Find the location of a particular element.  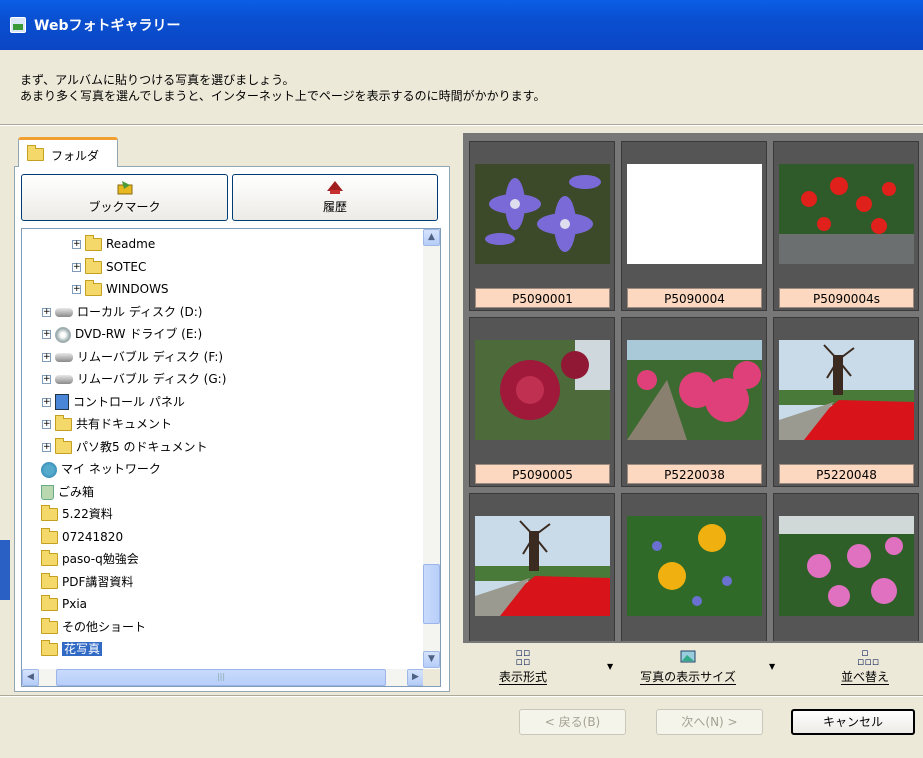

back-button: < 戻る(B) is located at coordinates (572, 722).